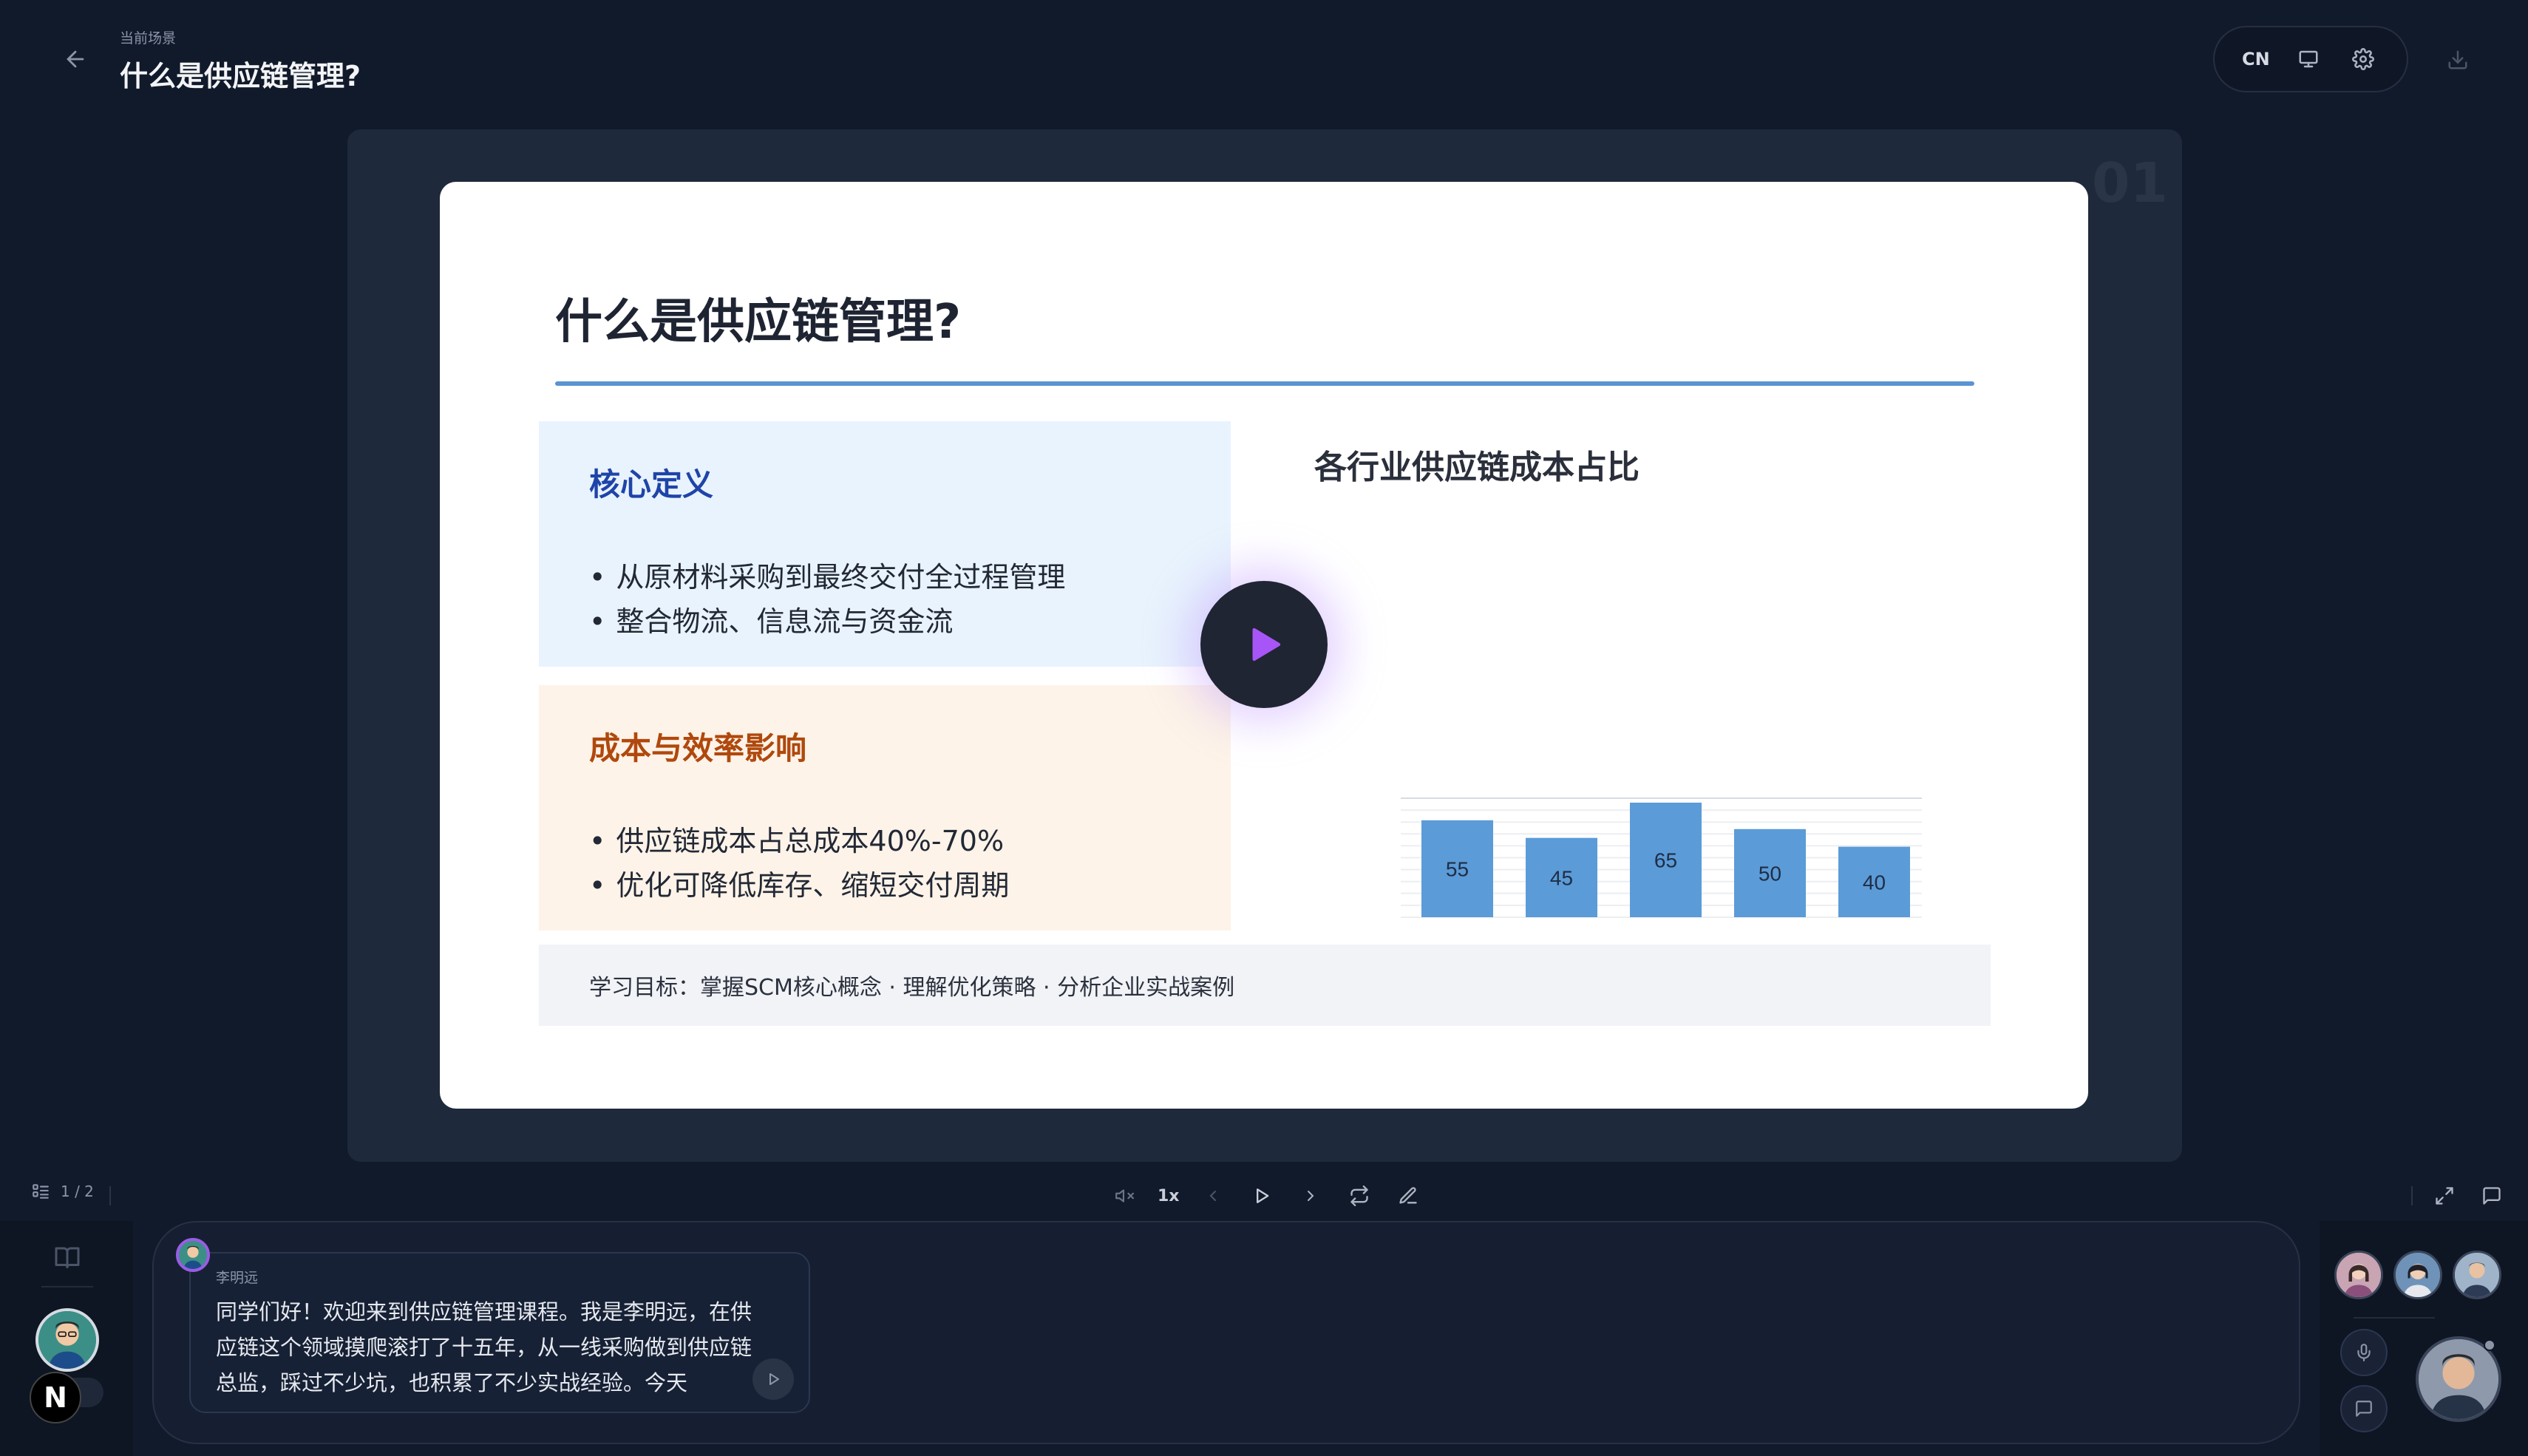 The width and height of the screenshot is (2528, 1456). Describe the element at coordinates (1770, 874) in the screenshot. I see `chart-data-label: 50` at that location.